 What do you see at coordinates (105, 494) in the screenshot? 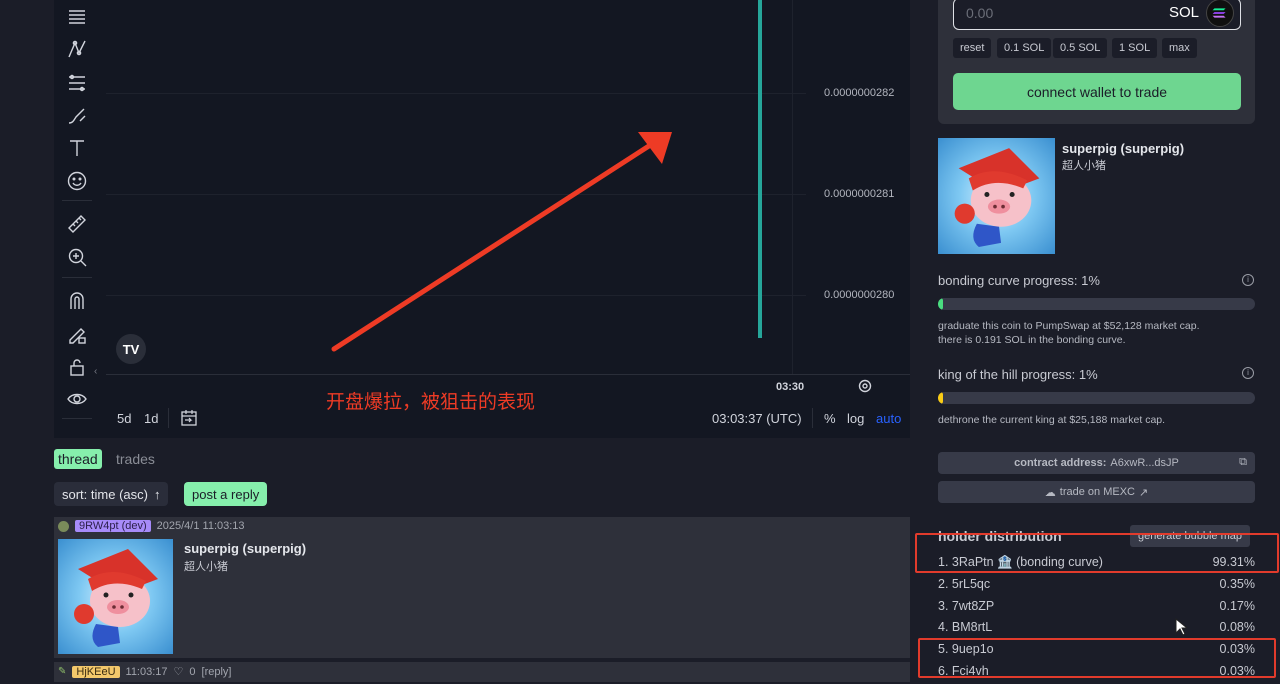
I see `sort-label: sort: time (asc)` at bounding box center [105, 494].